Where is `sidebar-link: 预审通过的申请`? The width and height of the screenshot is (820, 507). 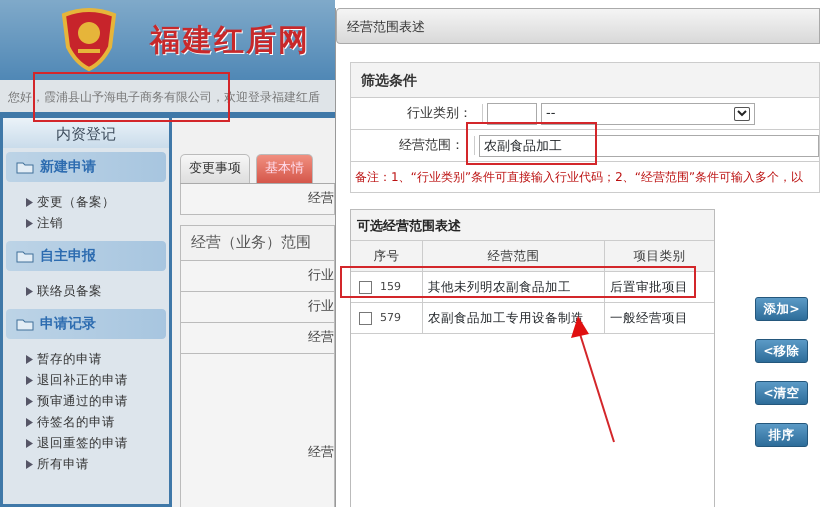 sidebar-link: 预审通过的申请 is located at coordinates (82, 401).